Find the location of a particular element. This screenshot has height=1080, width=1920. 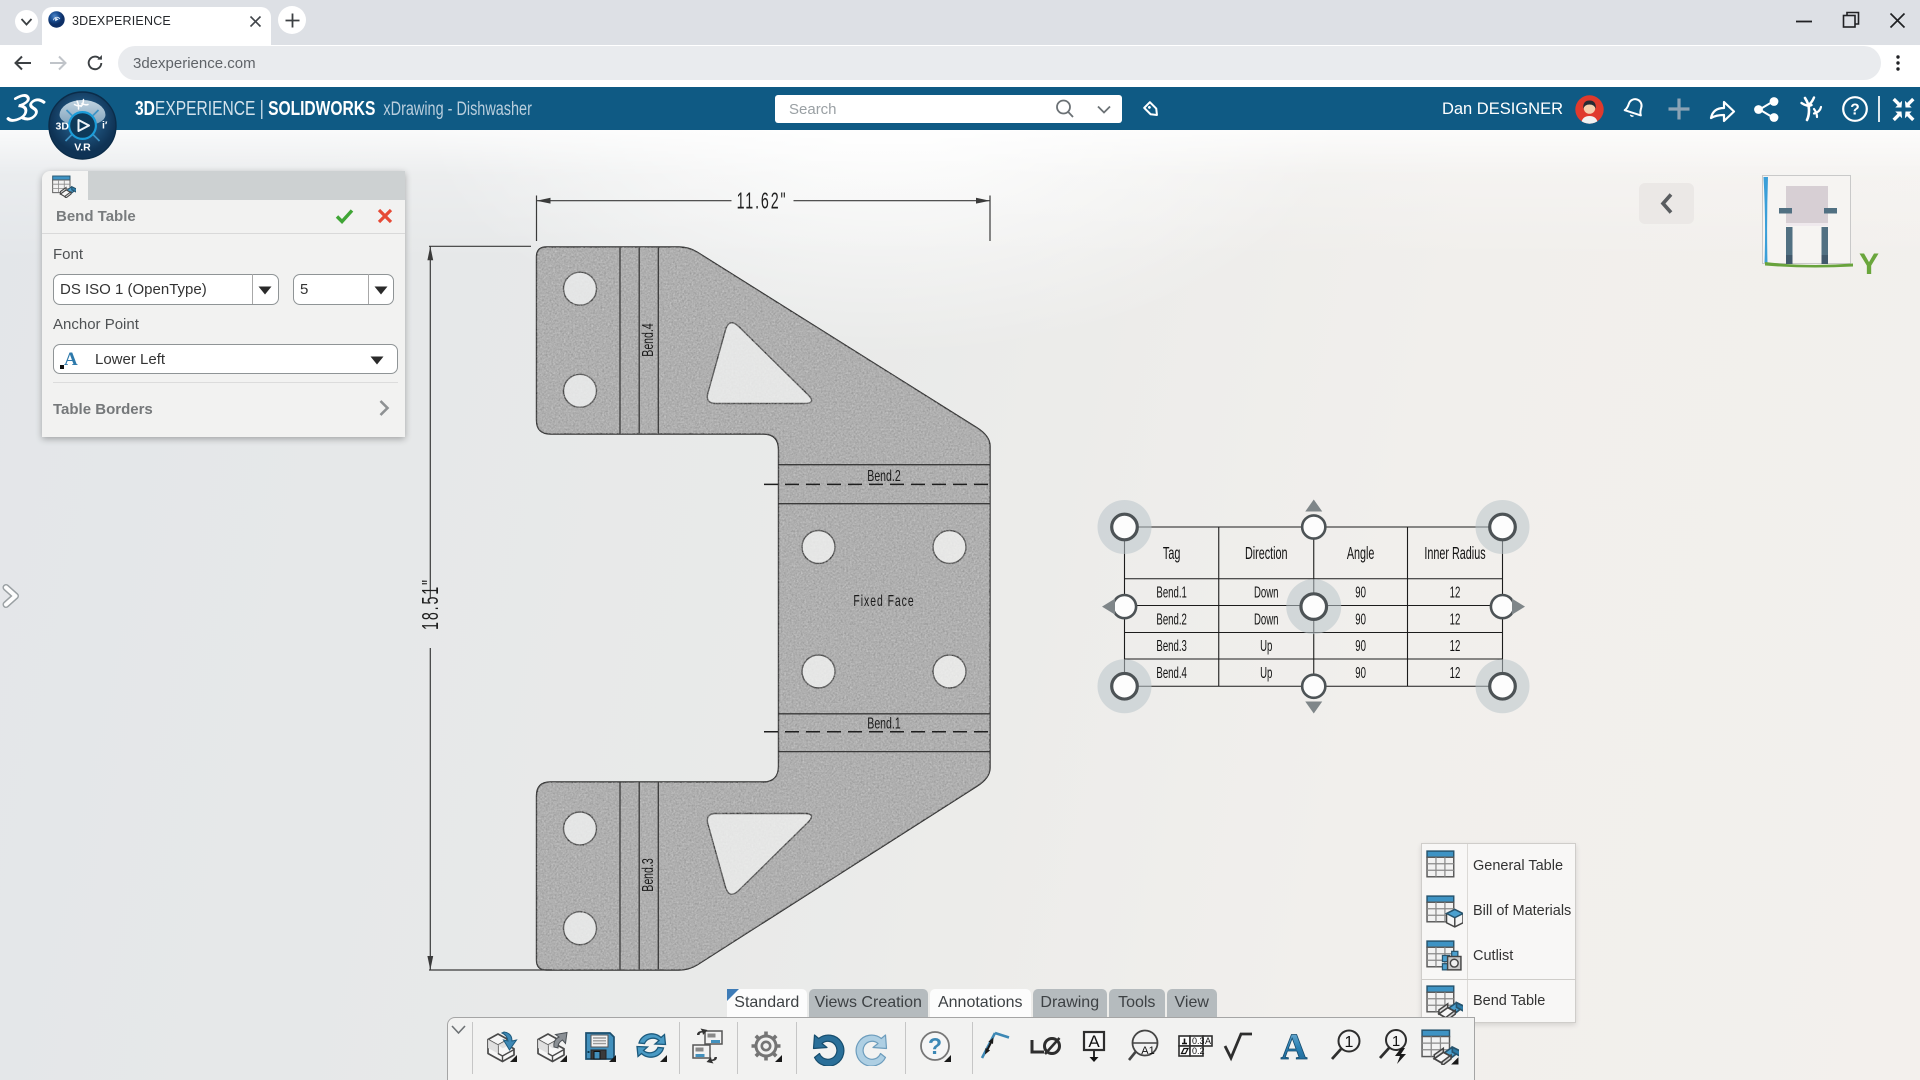

svg-text: 0.3 is located at coordinates (1198, 1041).